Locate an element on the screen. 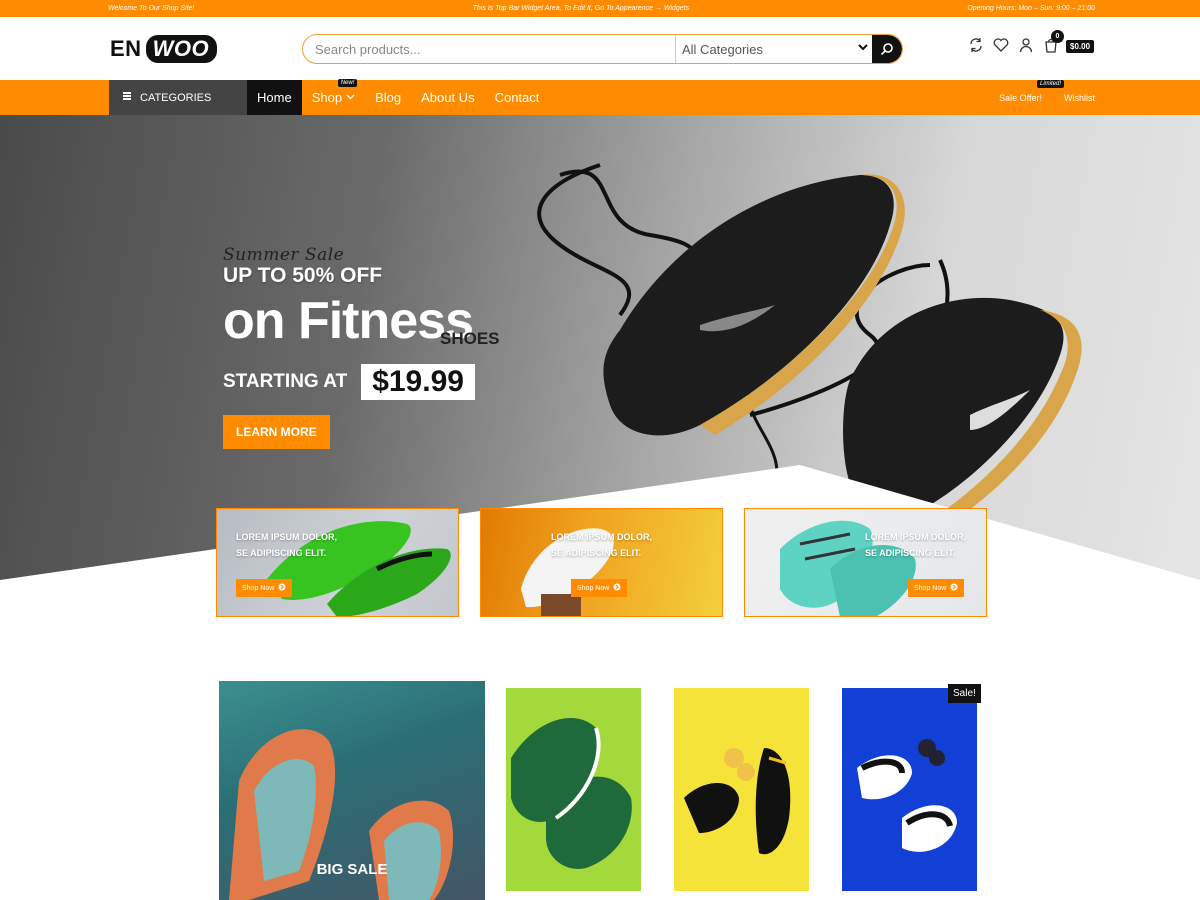  limited-tag: Limited! is located at coordinates (1051, 84).